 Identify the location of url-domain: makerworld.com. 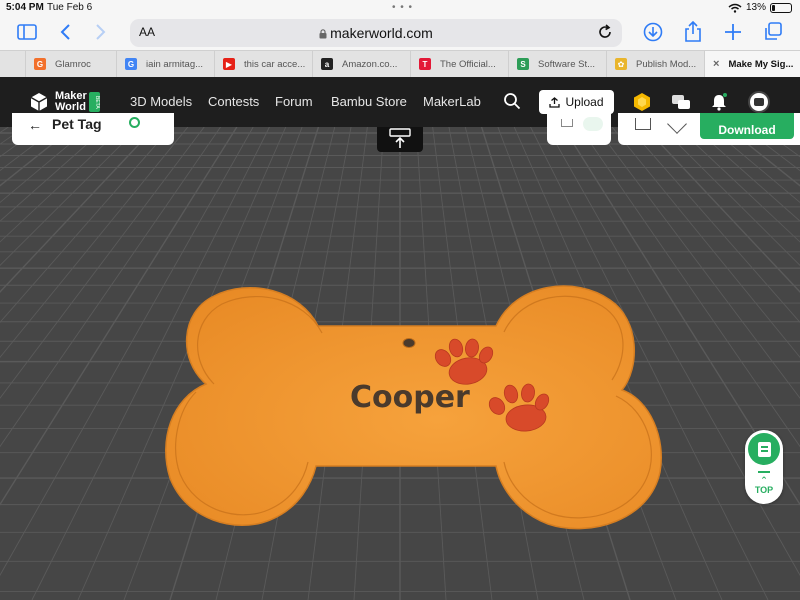
(381, 33).